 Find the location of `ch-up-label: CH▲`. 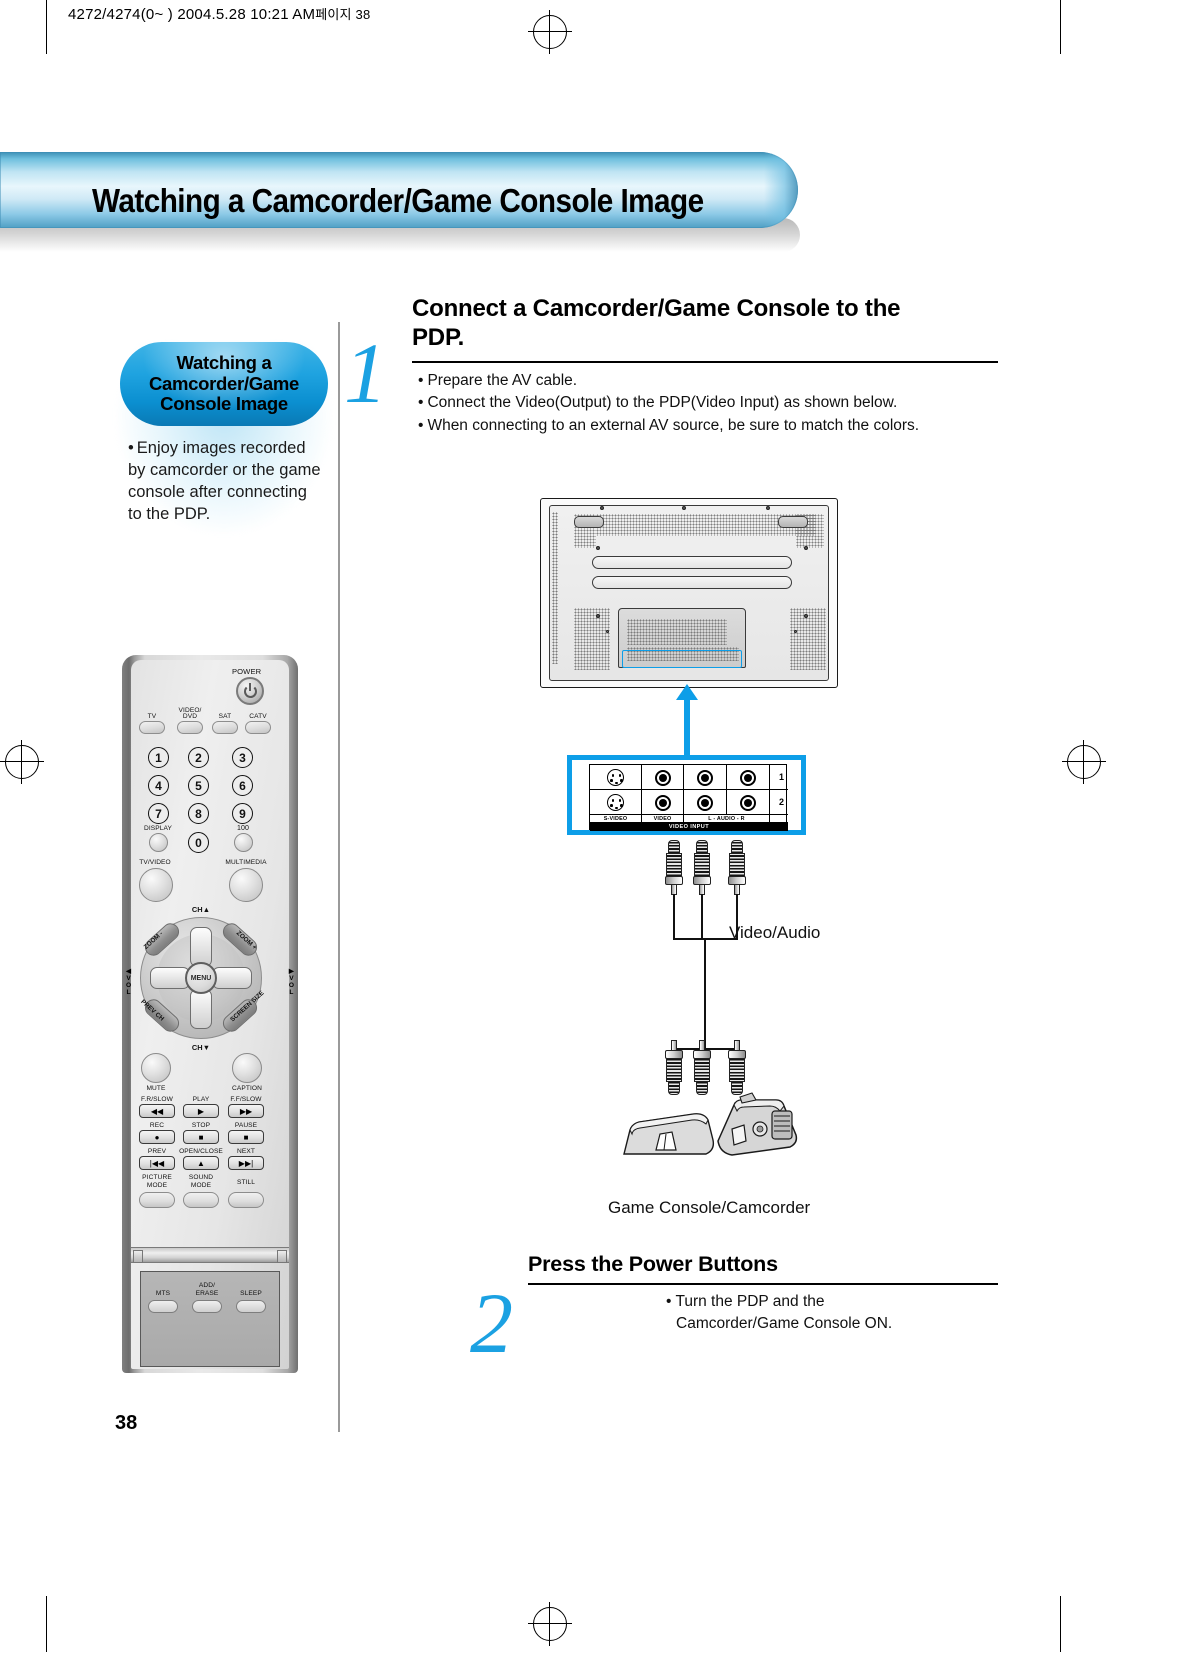

ch-up-label: CH▲ is located at coordinates (201, 909).